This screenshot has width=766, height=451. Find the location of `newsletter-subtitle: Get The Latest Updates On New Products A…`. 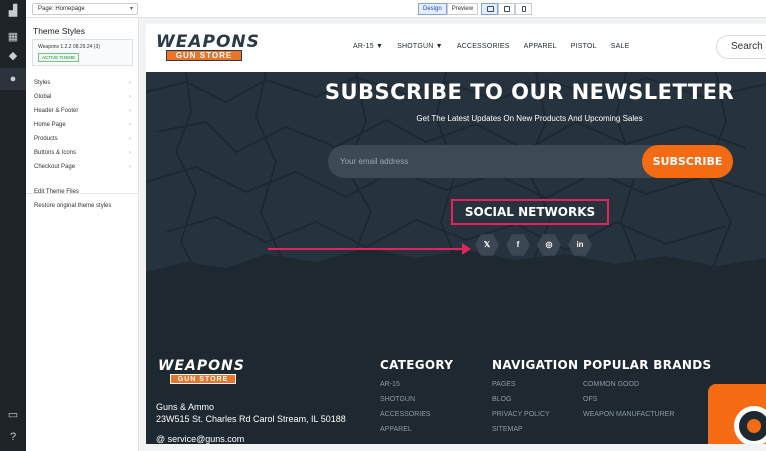

newsletter-subtitle: Get The Latest Updates On New Products A… is located at coordinates (529, 118).